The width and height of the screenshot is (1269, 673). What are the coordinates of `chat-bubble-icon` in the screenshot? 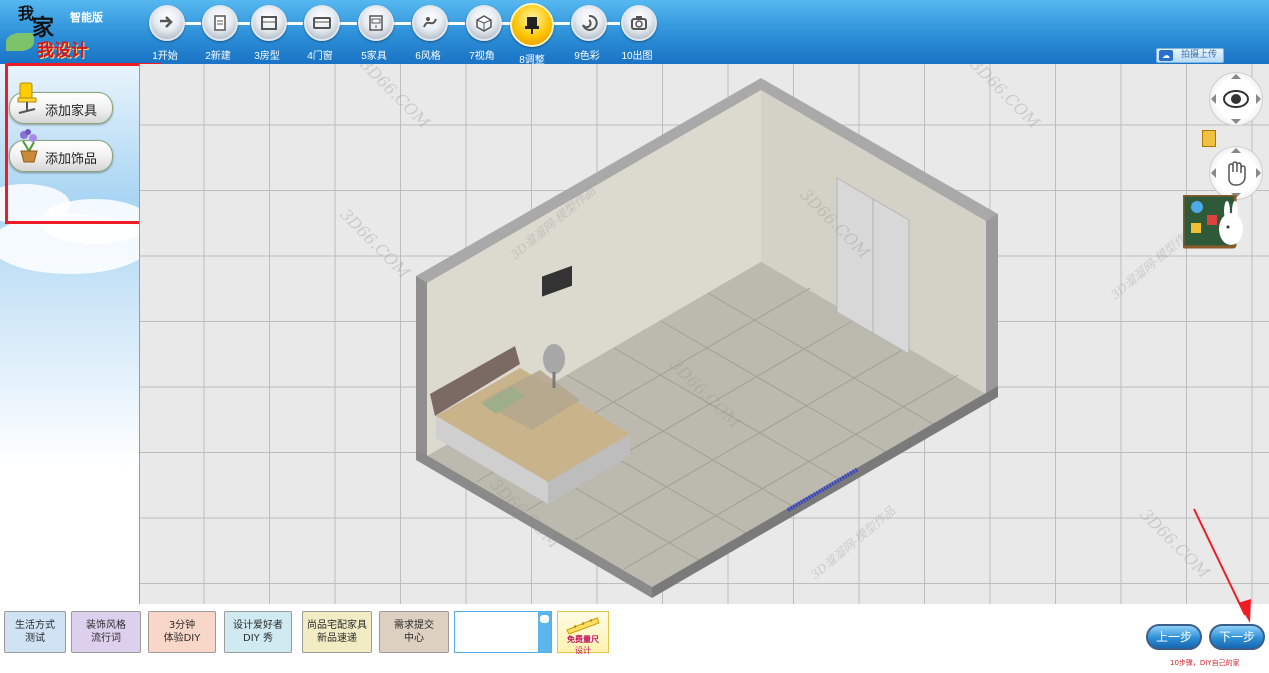 It's located at (544, 619).